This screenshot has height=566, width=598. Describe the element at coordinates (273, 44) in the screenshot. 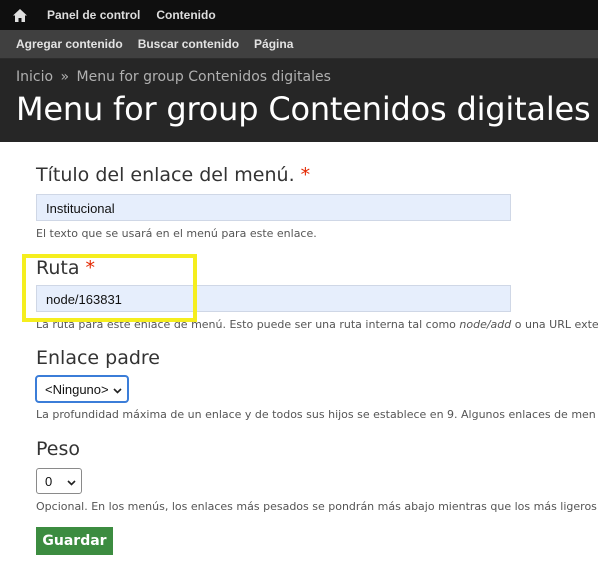

I see `tray-item-pagina: Página` at that location.